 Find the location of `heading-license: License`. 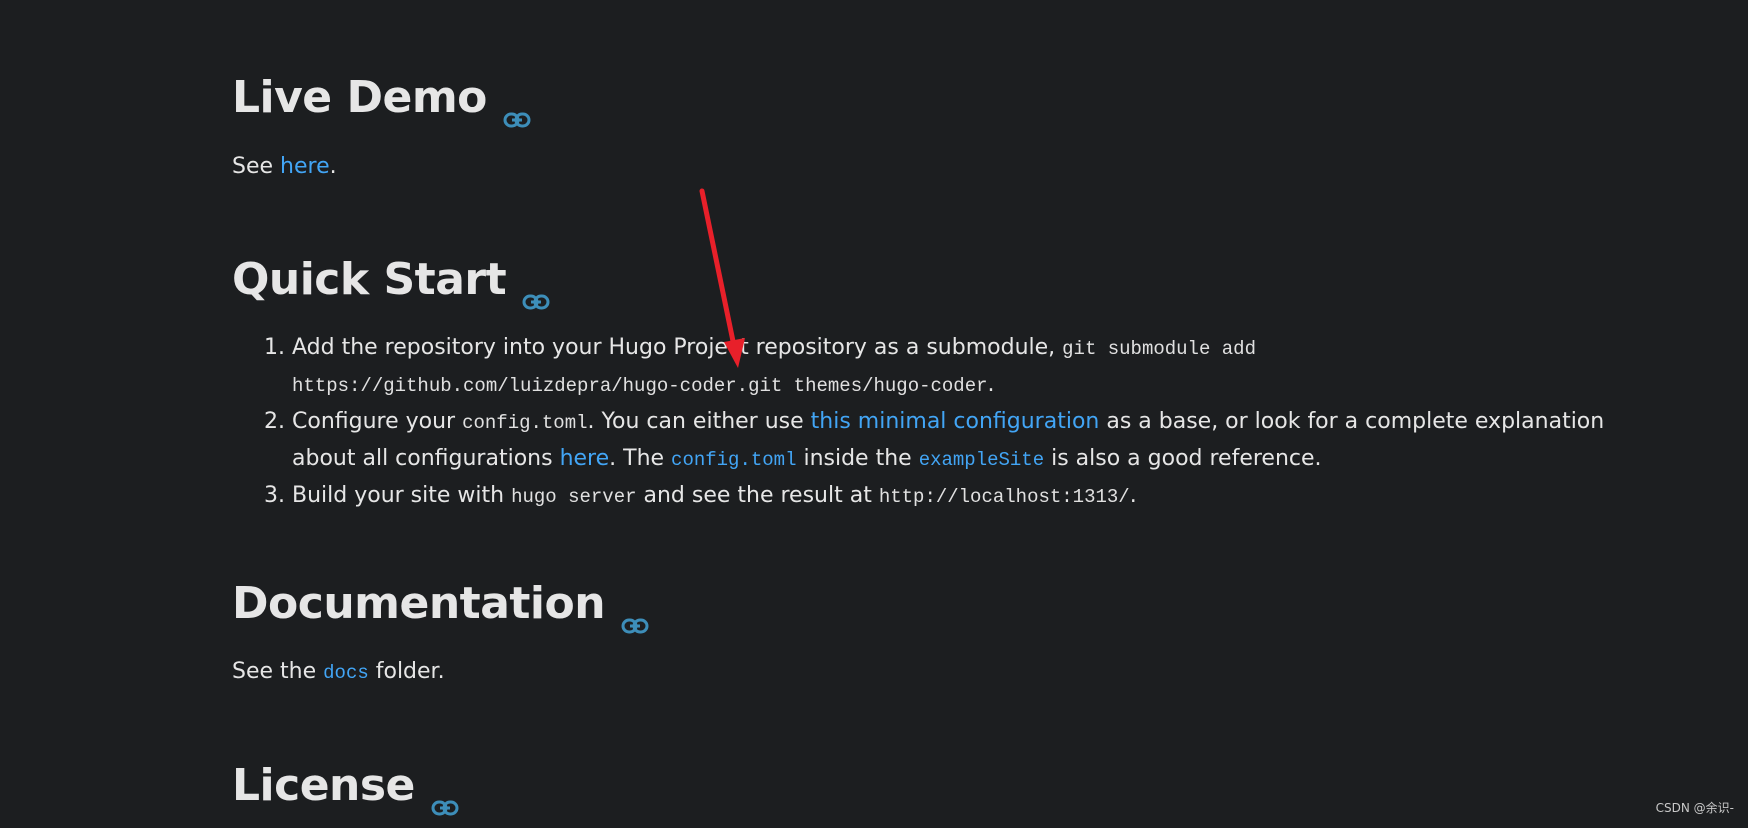

heading-license: License is located at coordinates (345, 787).